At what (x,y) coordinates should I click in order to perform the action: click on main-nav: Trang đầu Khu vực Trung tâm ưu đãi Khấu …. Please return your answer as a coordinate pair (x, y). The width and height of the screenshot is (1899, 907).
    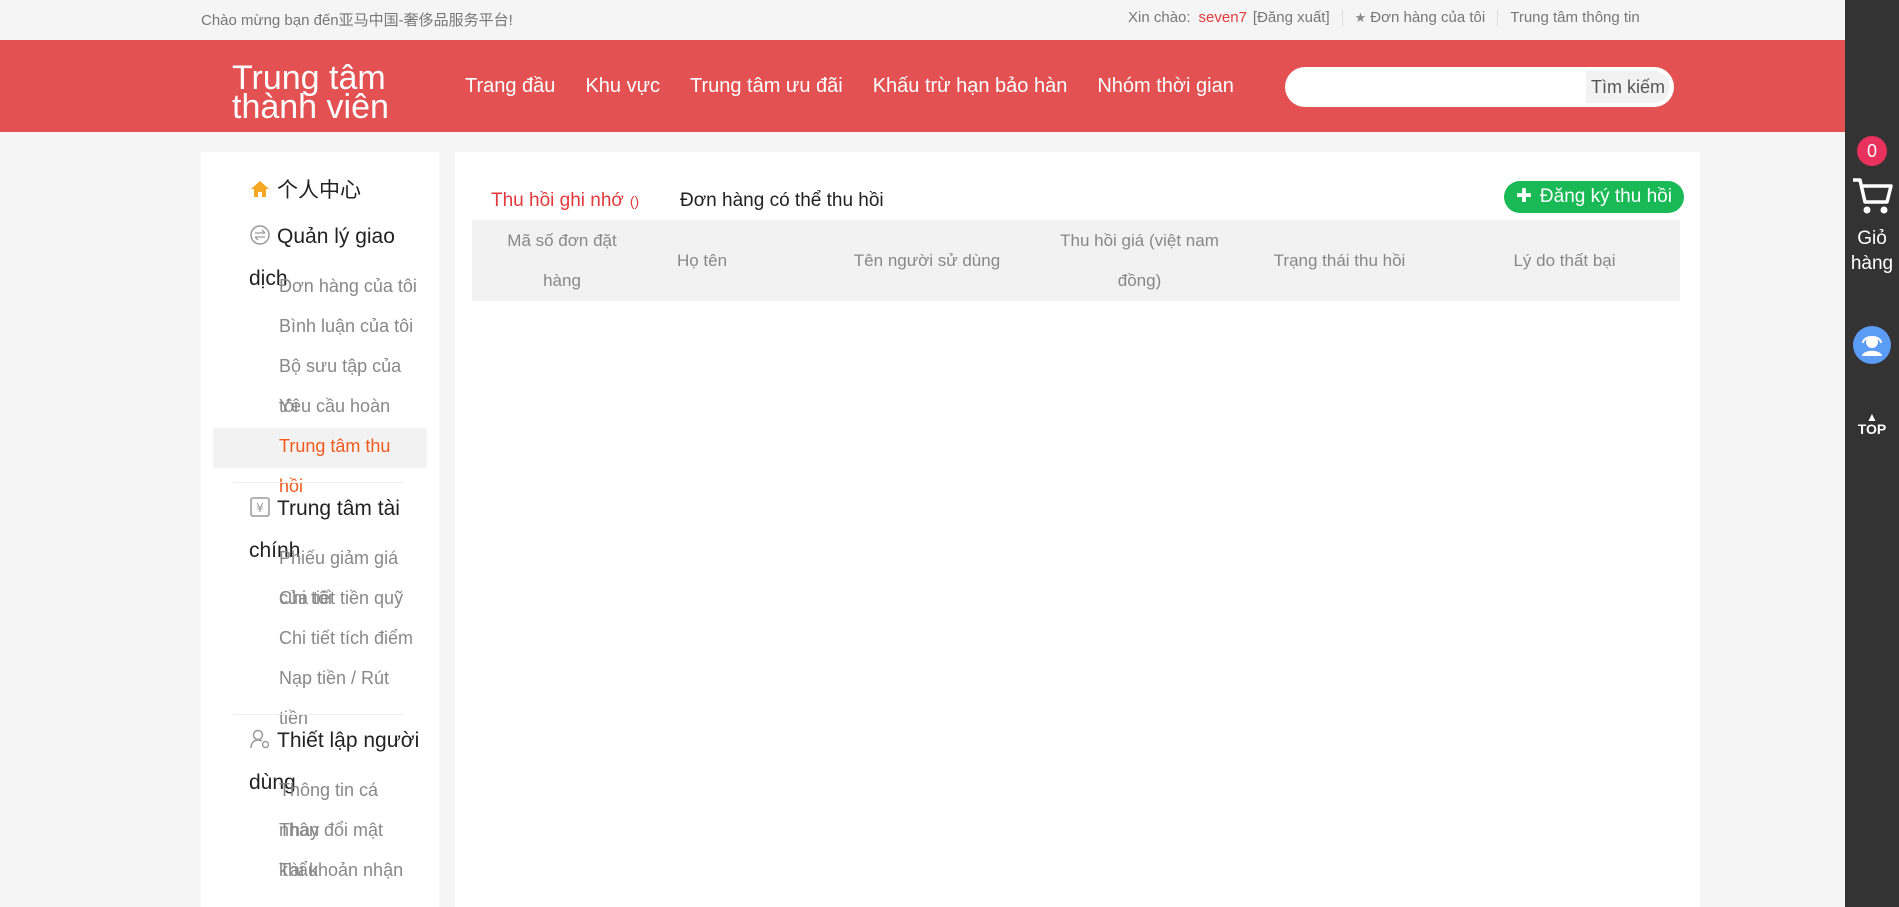
    Looking at the image, I should click on (864, 86).